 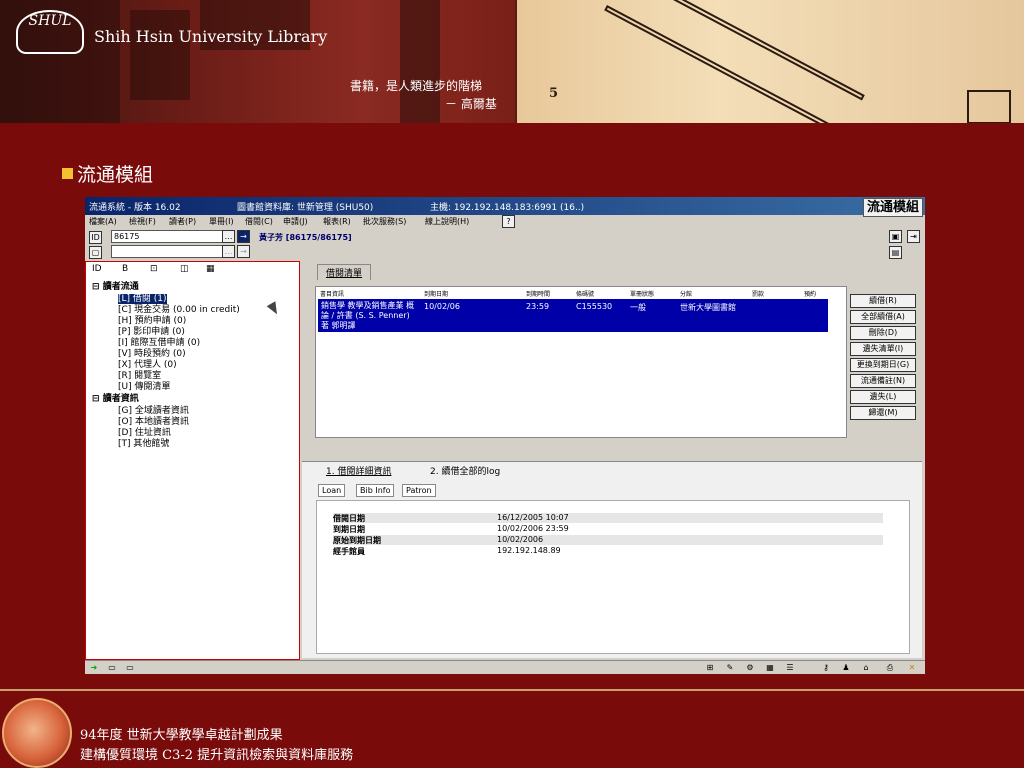 What do you see at coordinates (442, 306) in the screenshot?
I see `row-due-date: 10/02/06` at bounding box center [442, 306].